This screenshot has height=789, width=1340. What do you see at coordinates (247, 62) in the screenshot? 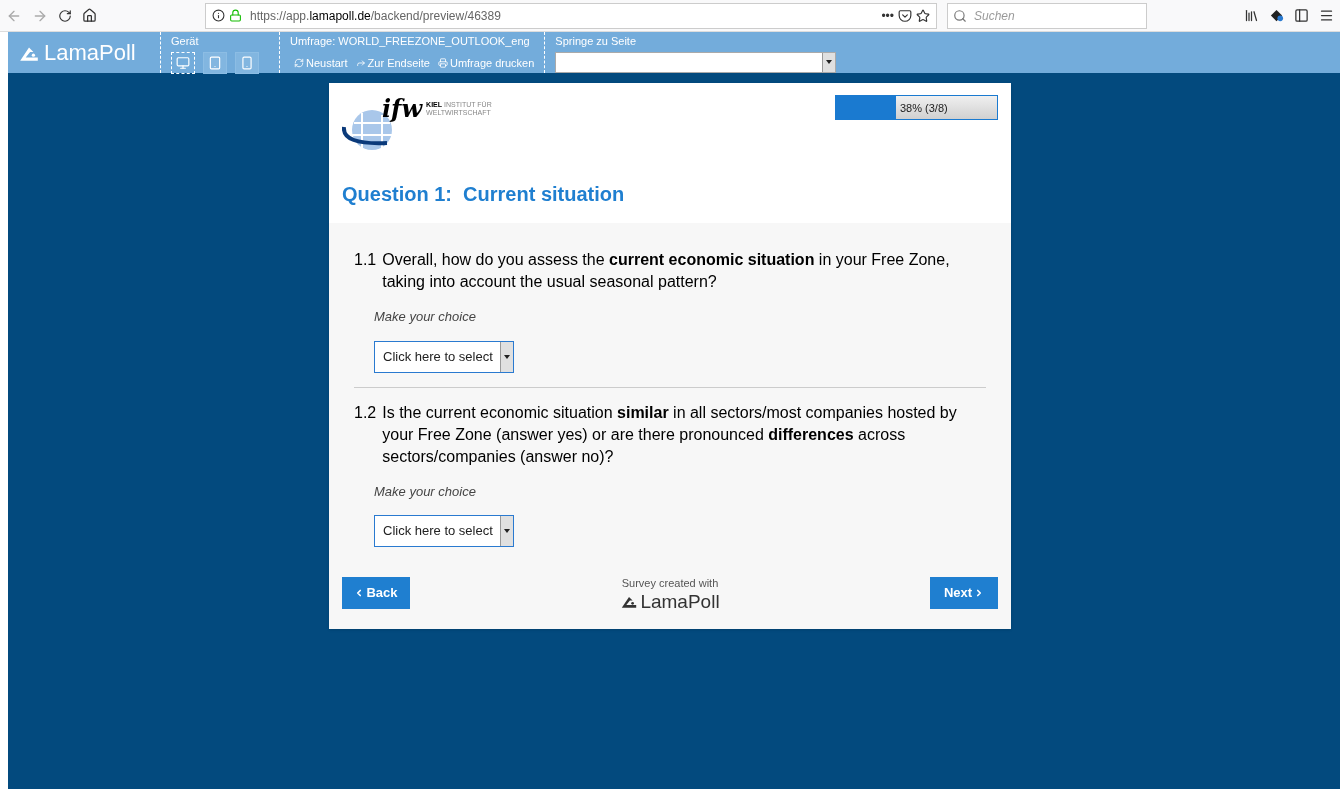
I see `phone-icon` at bounding box center [247, 62].